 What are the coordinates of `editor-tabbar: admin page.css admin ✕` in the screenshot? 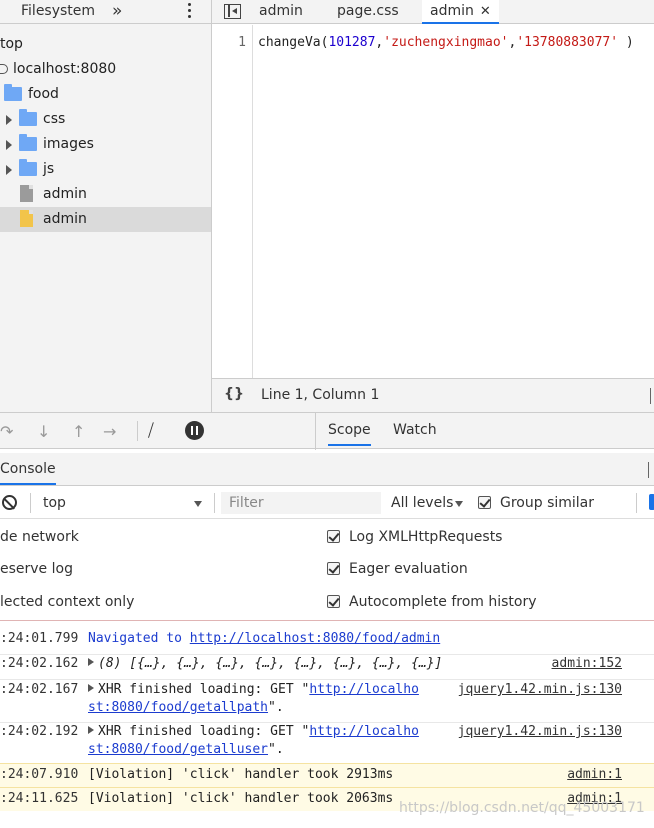 It's located at (433, 12).